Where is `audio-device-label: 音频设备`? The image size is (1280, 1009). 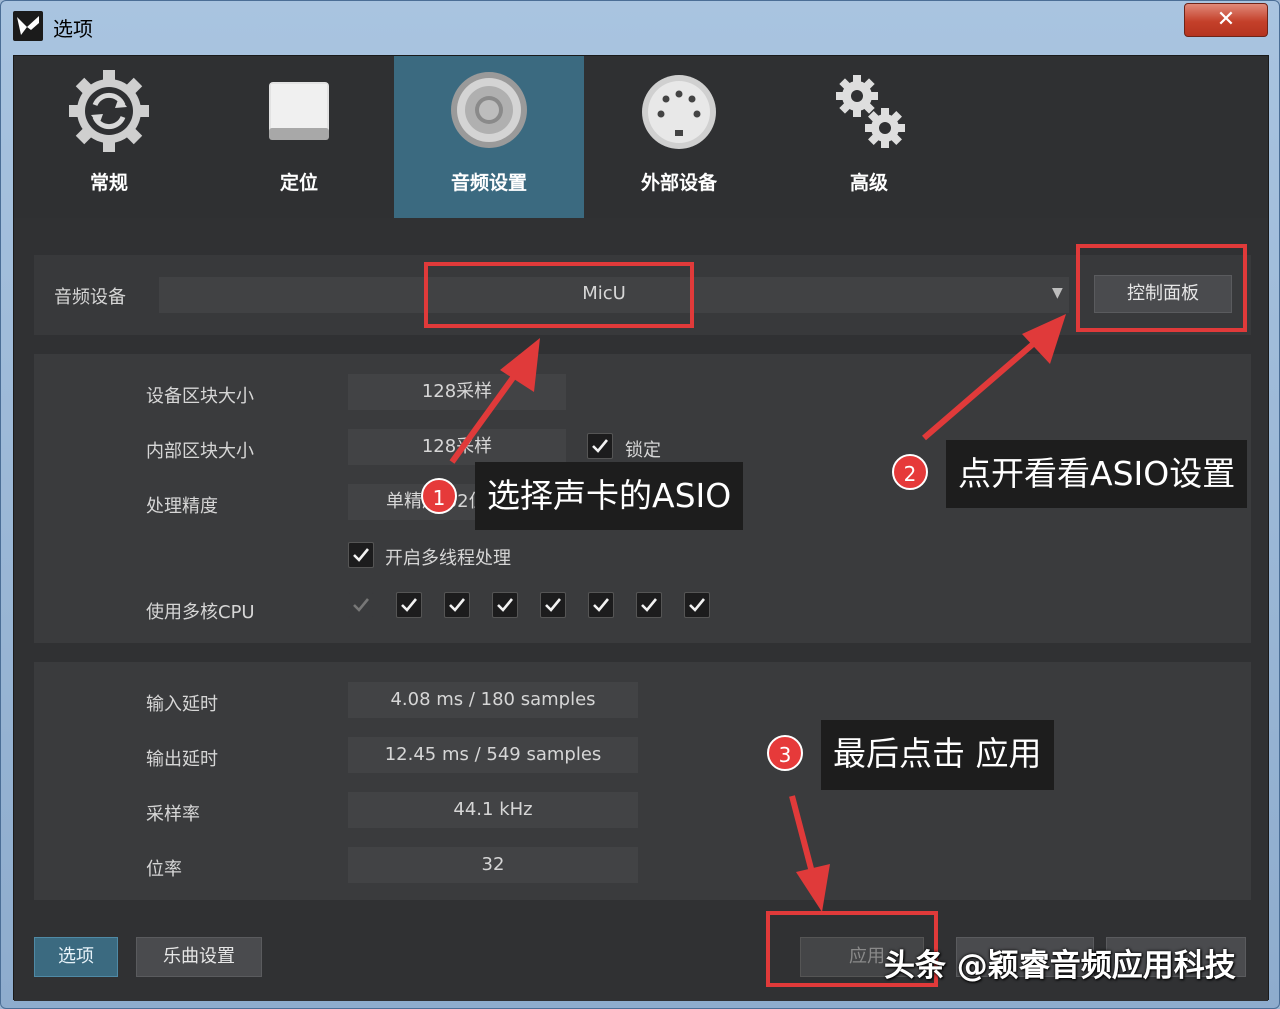
audio-device-label: 音频设备 is located at coordinates (90, 297).